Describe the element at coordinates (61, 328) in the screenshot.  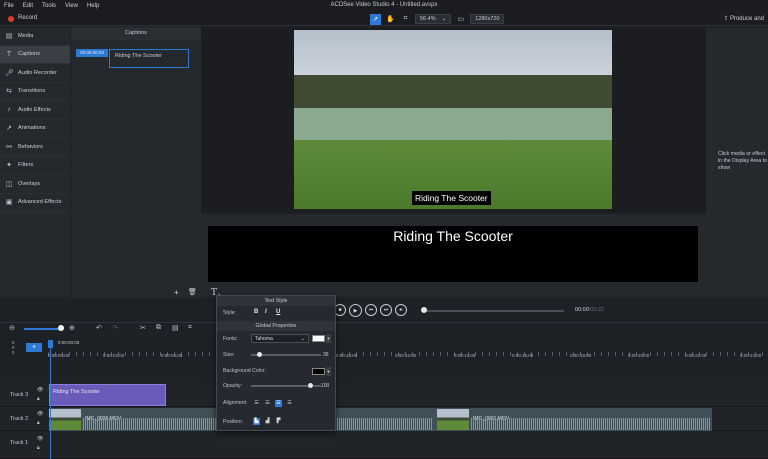
I see `zoom-slider-handle` at that location.